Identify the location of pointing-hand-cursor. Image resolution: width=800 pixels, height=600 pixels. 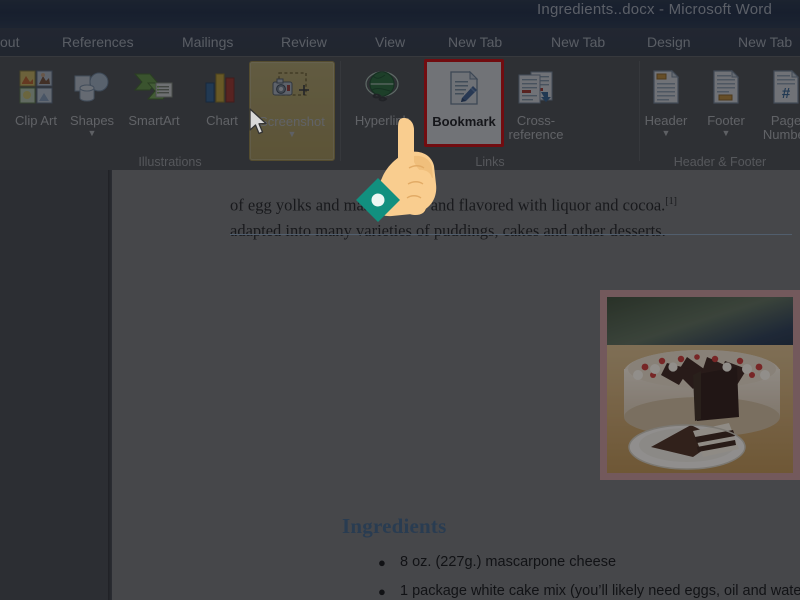
(412, 172).